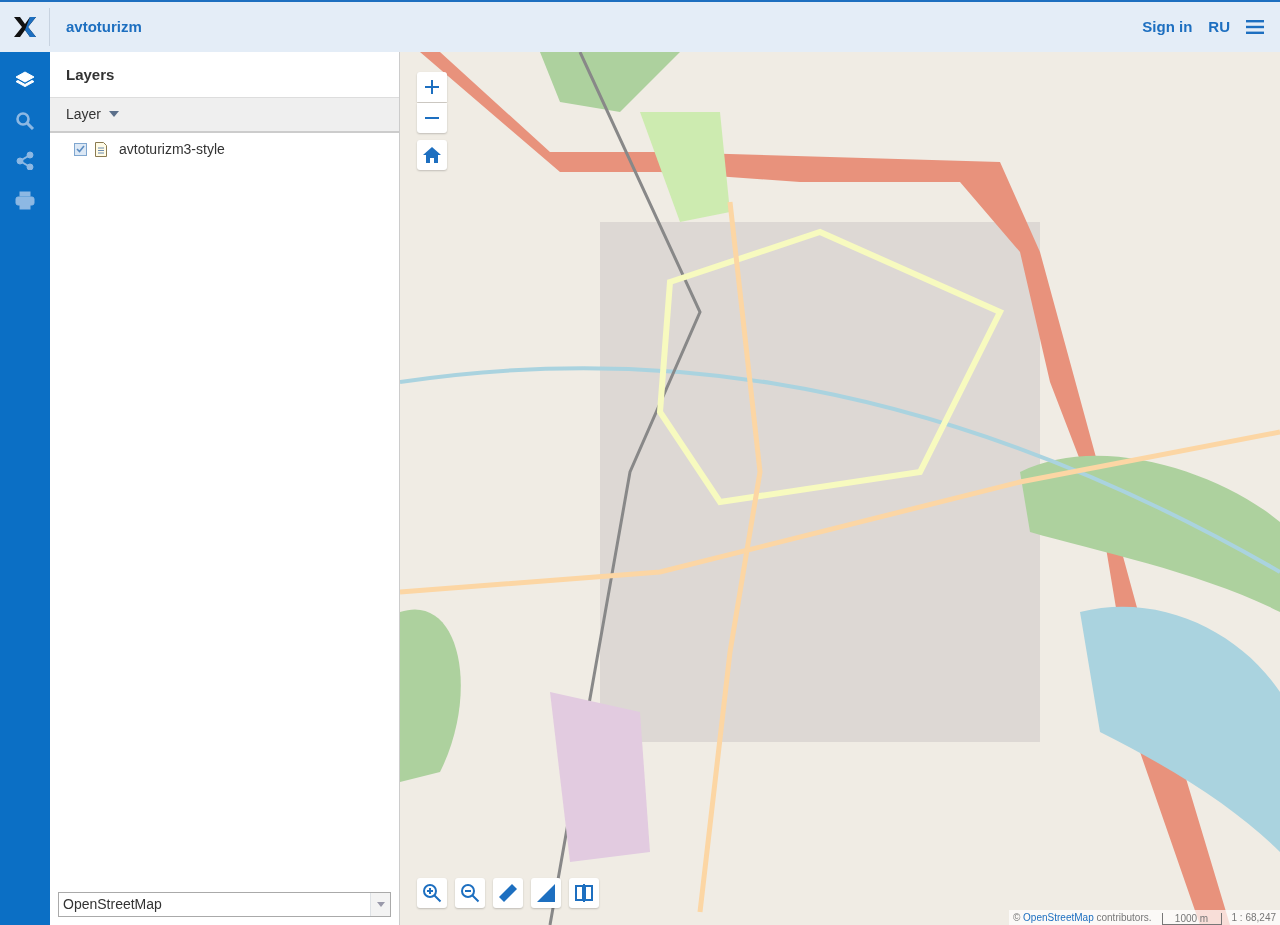  Describe the element at coordinates (546, 893) in the screenshot. I see `set-square-button` at that location.